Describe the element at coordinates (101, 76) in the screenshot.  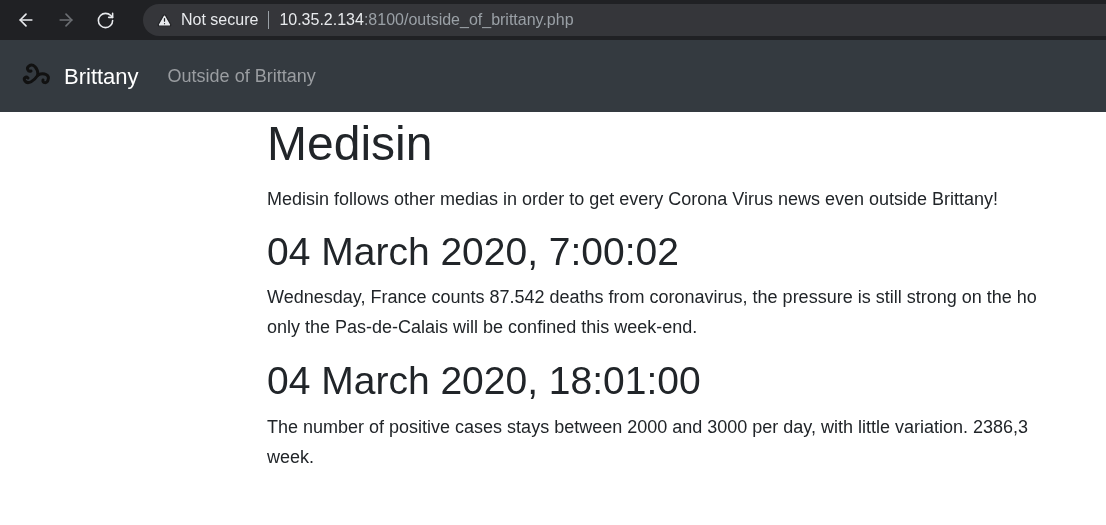
I see `brand-name: Brittany` at that location.